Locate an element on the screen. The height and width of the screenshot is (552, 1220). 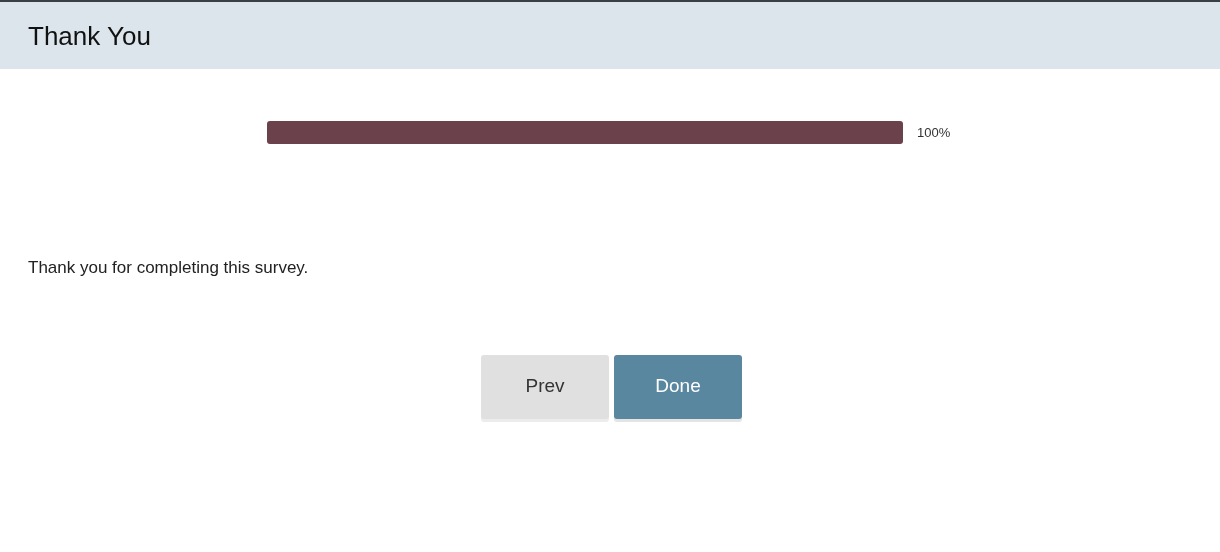
page-title: Thank You is located at coordinates (89, 35).